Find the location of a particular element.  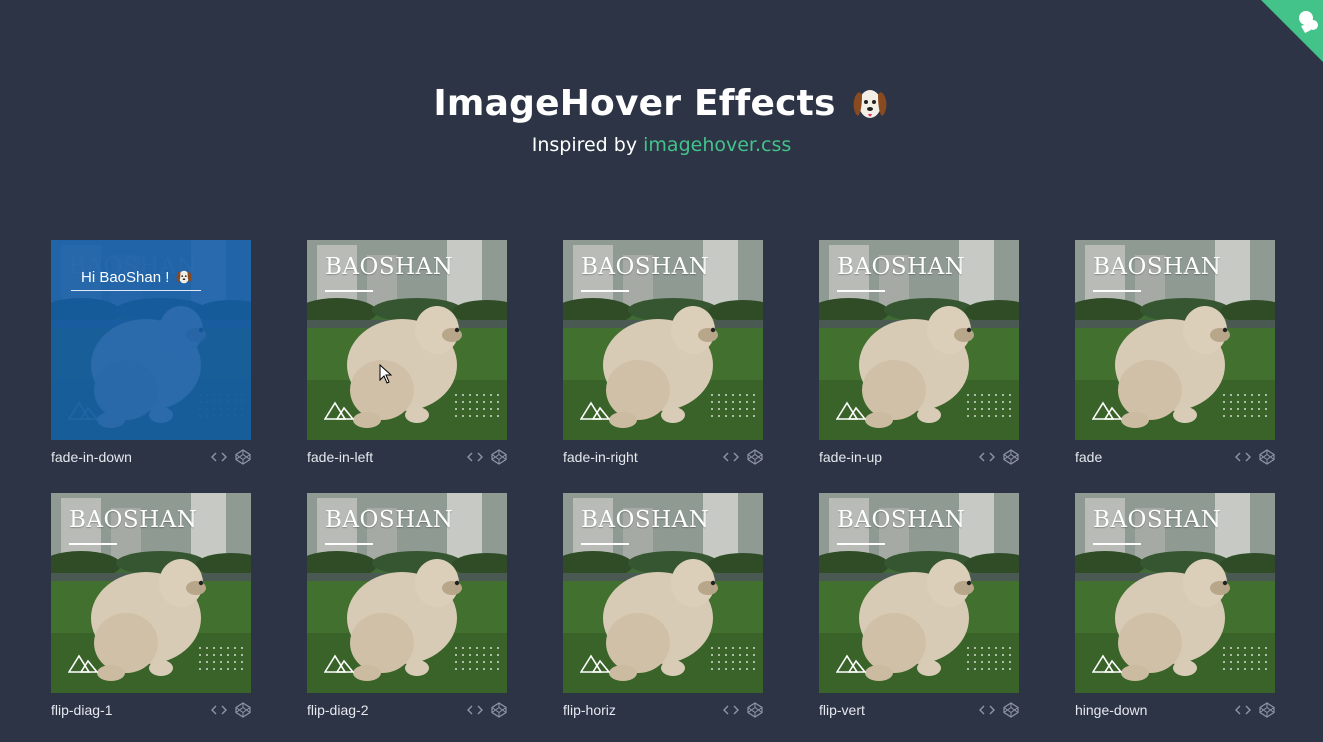

page-subtitle: Inspired by imagehover.css is located at coordinates (661, 145).